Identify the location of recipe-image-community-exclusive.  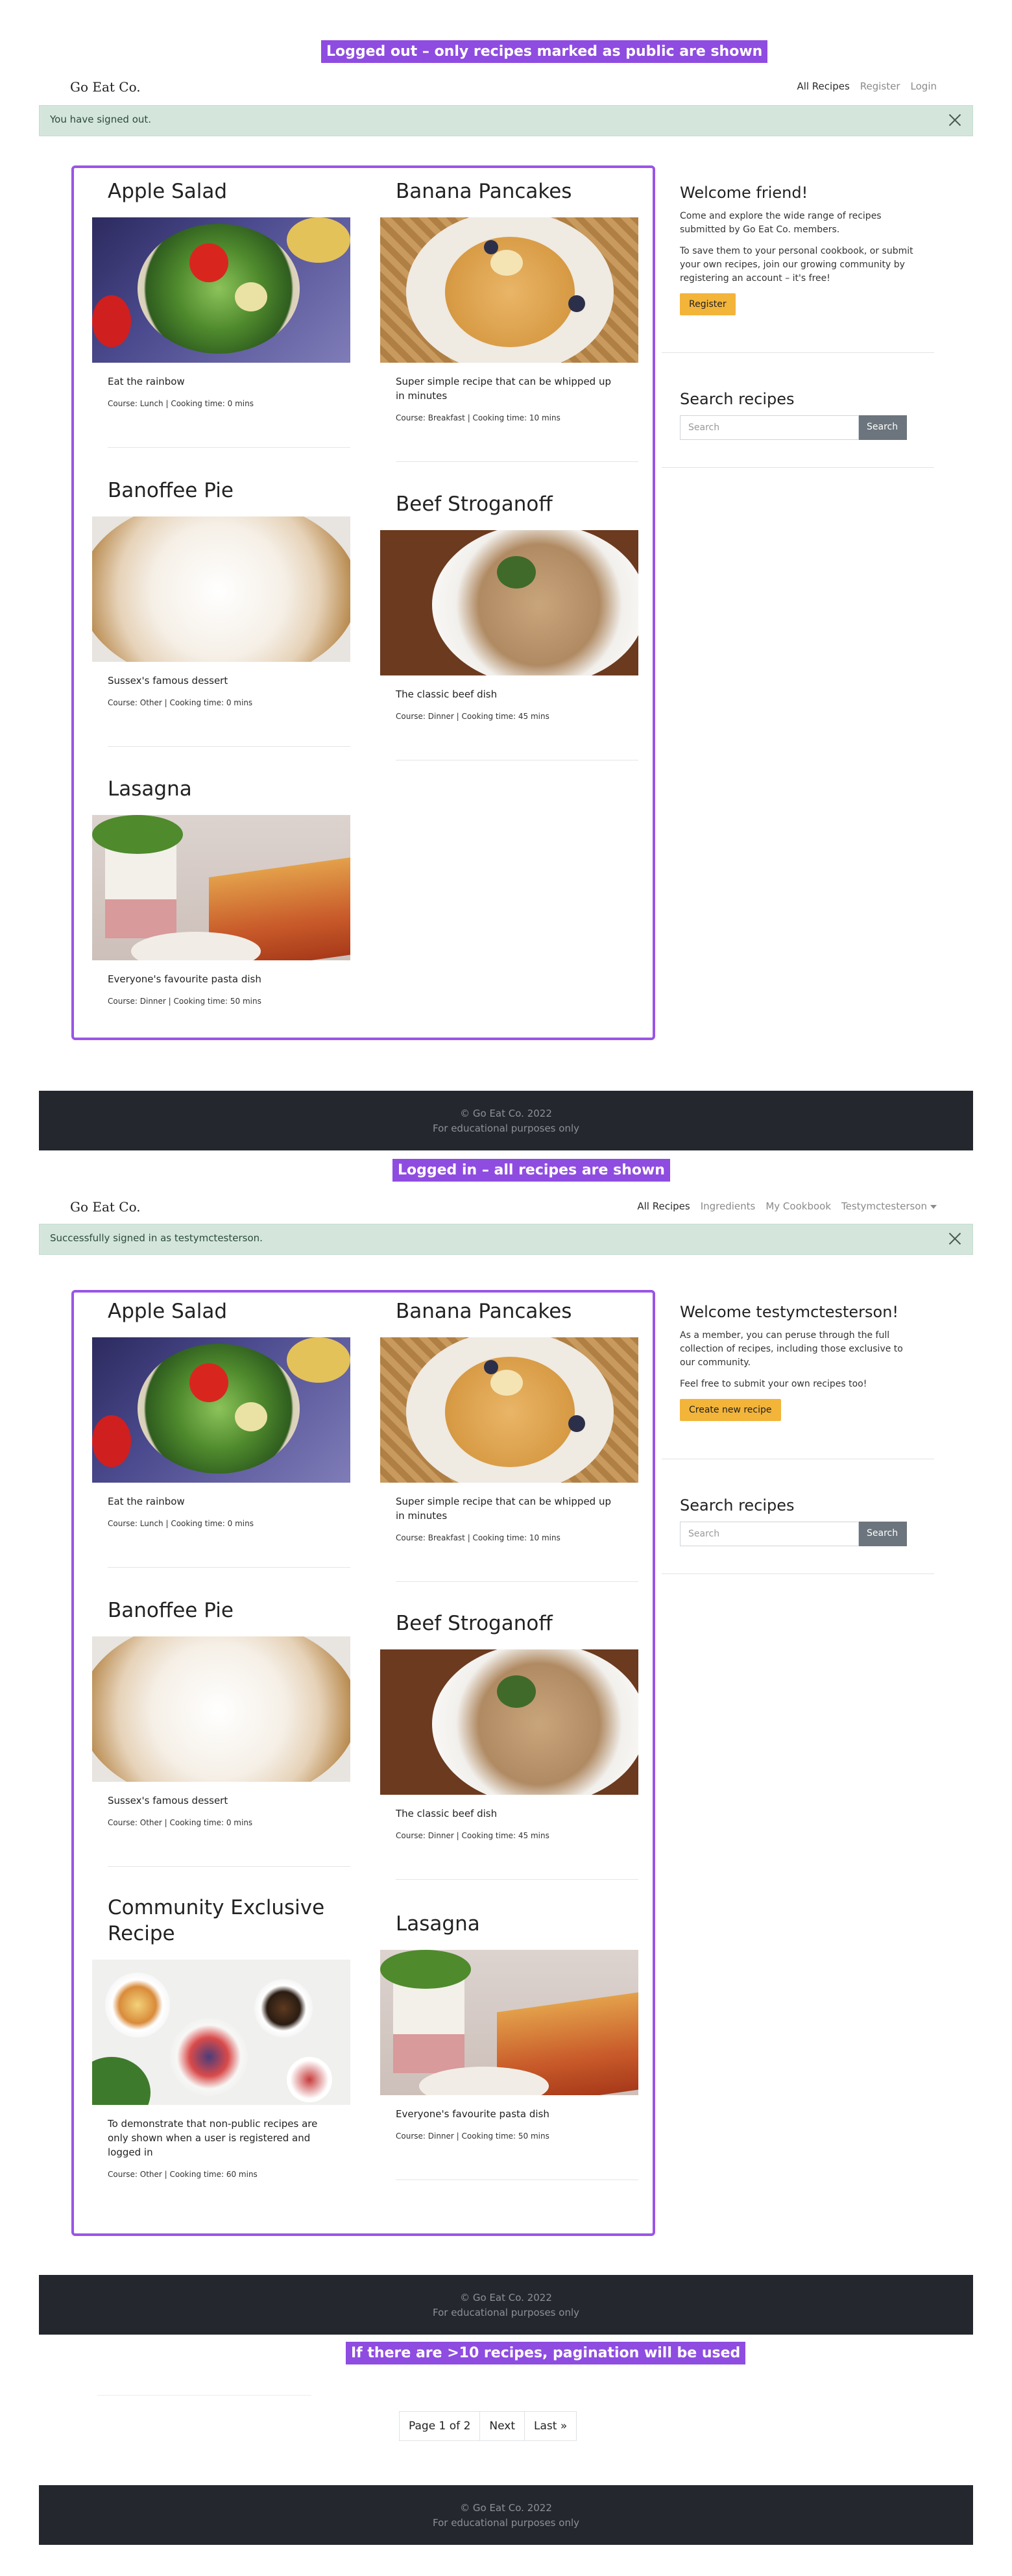
(221, 2032).